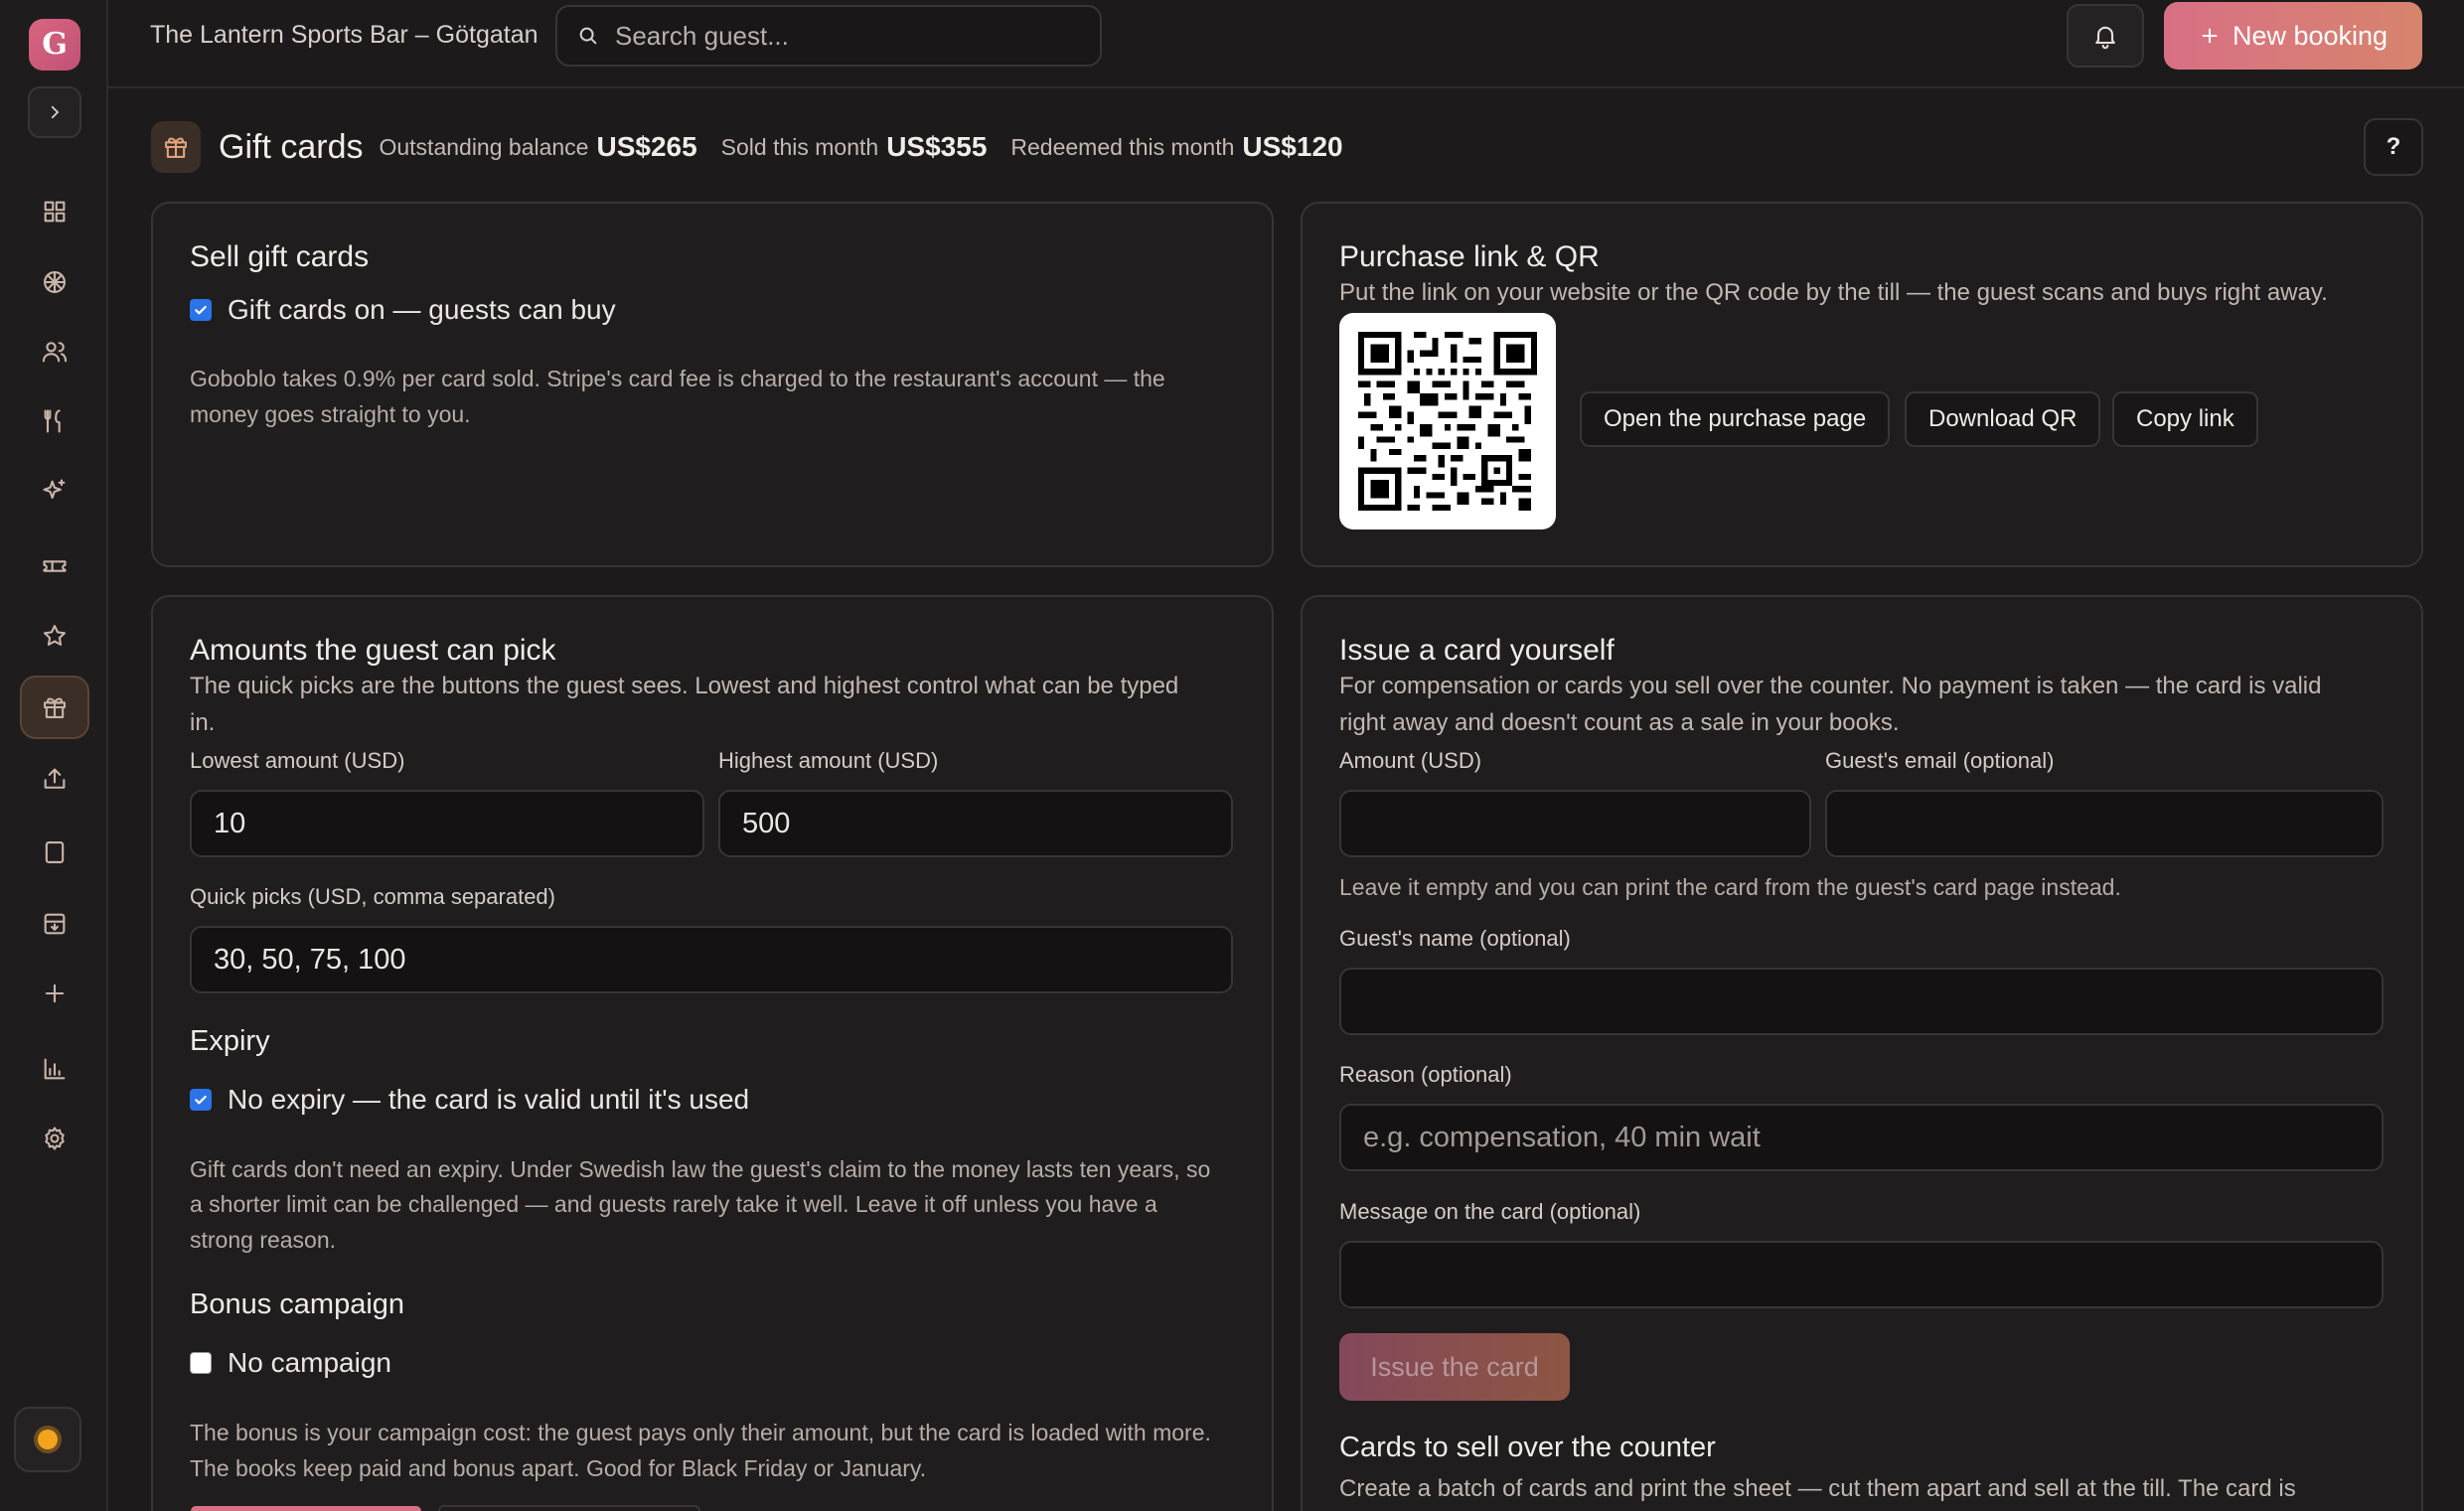 The width and height of the screenshot is (2464, 1511). I want to click on amount-input, so click(1575, 823).